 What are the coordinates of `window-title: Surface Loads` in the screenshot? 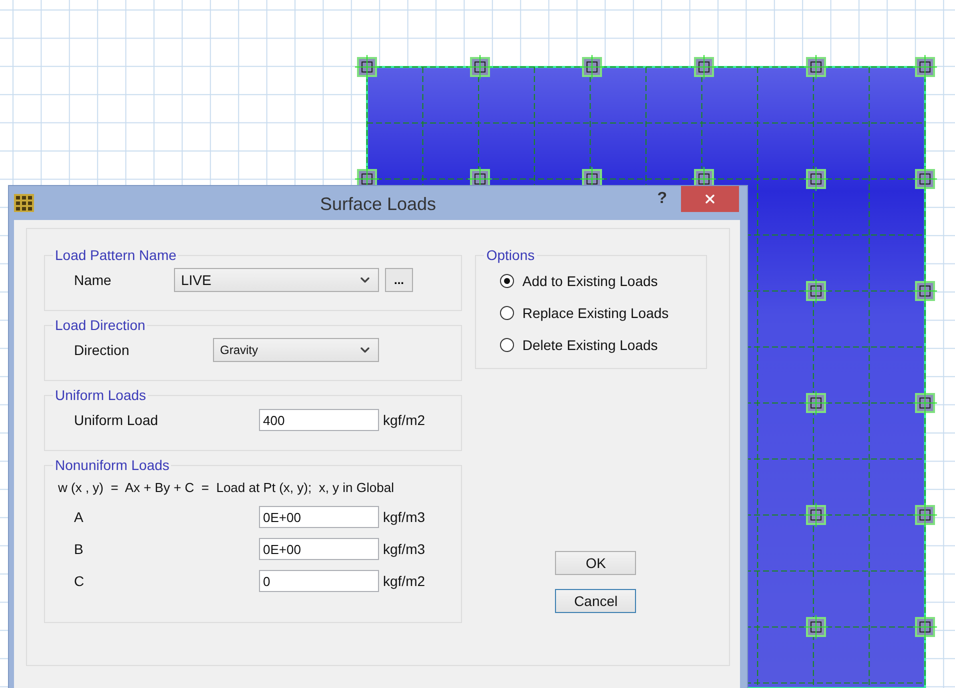 It's located at (378, 204).